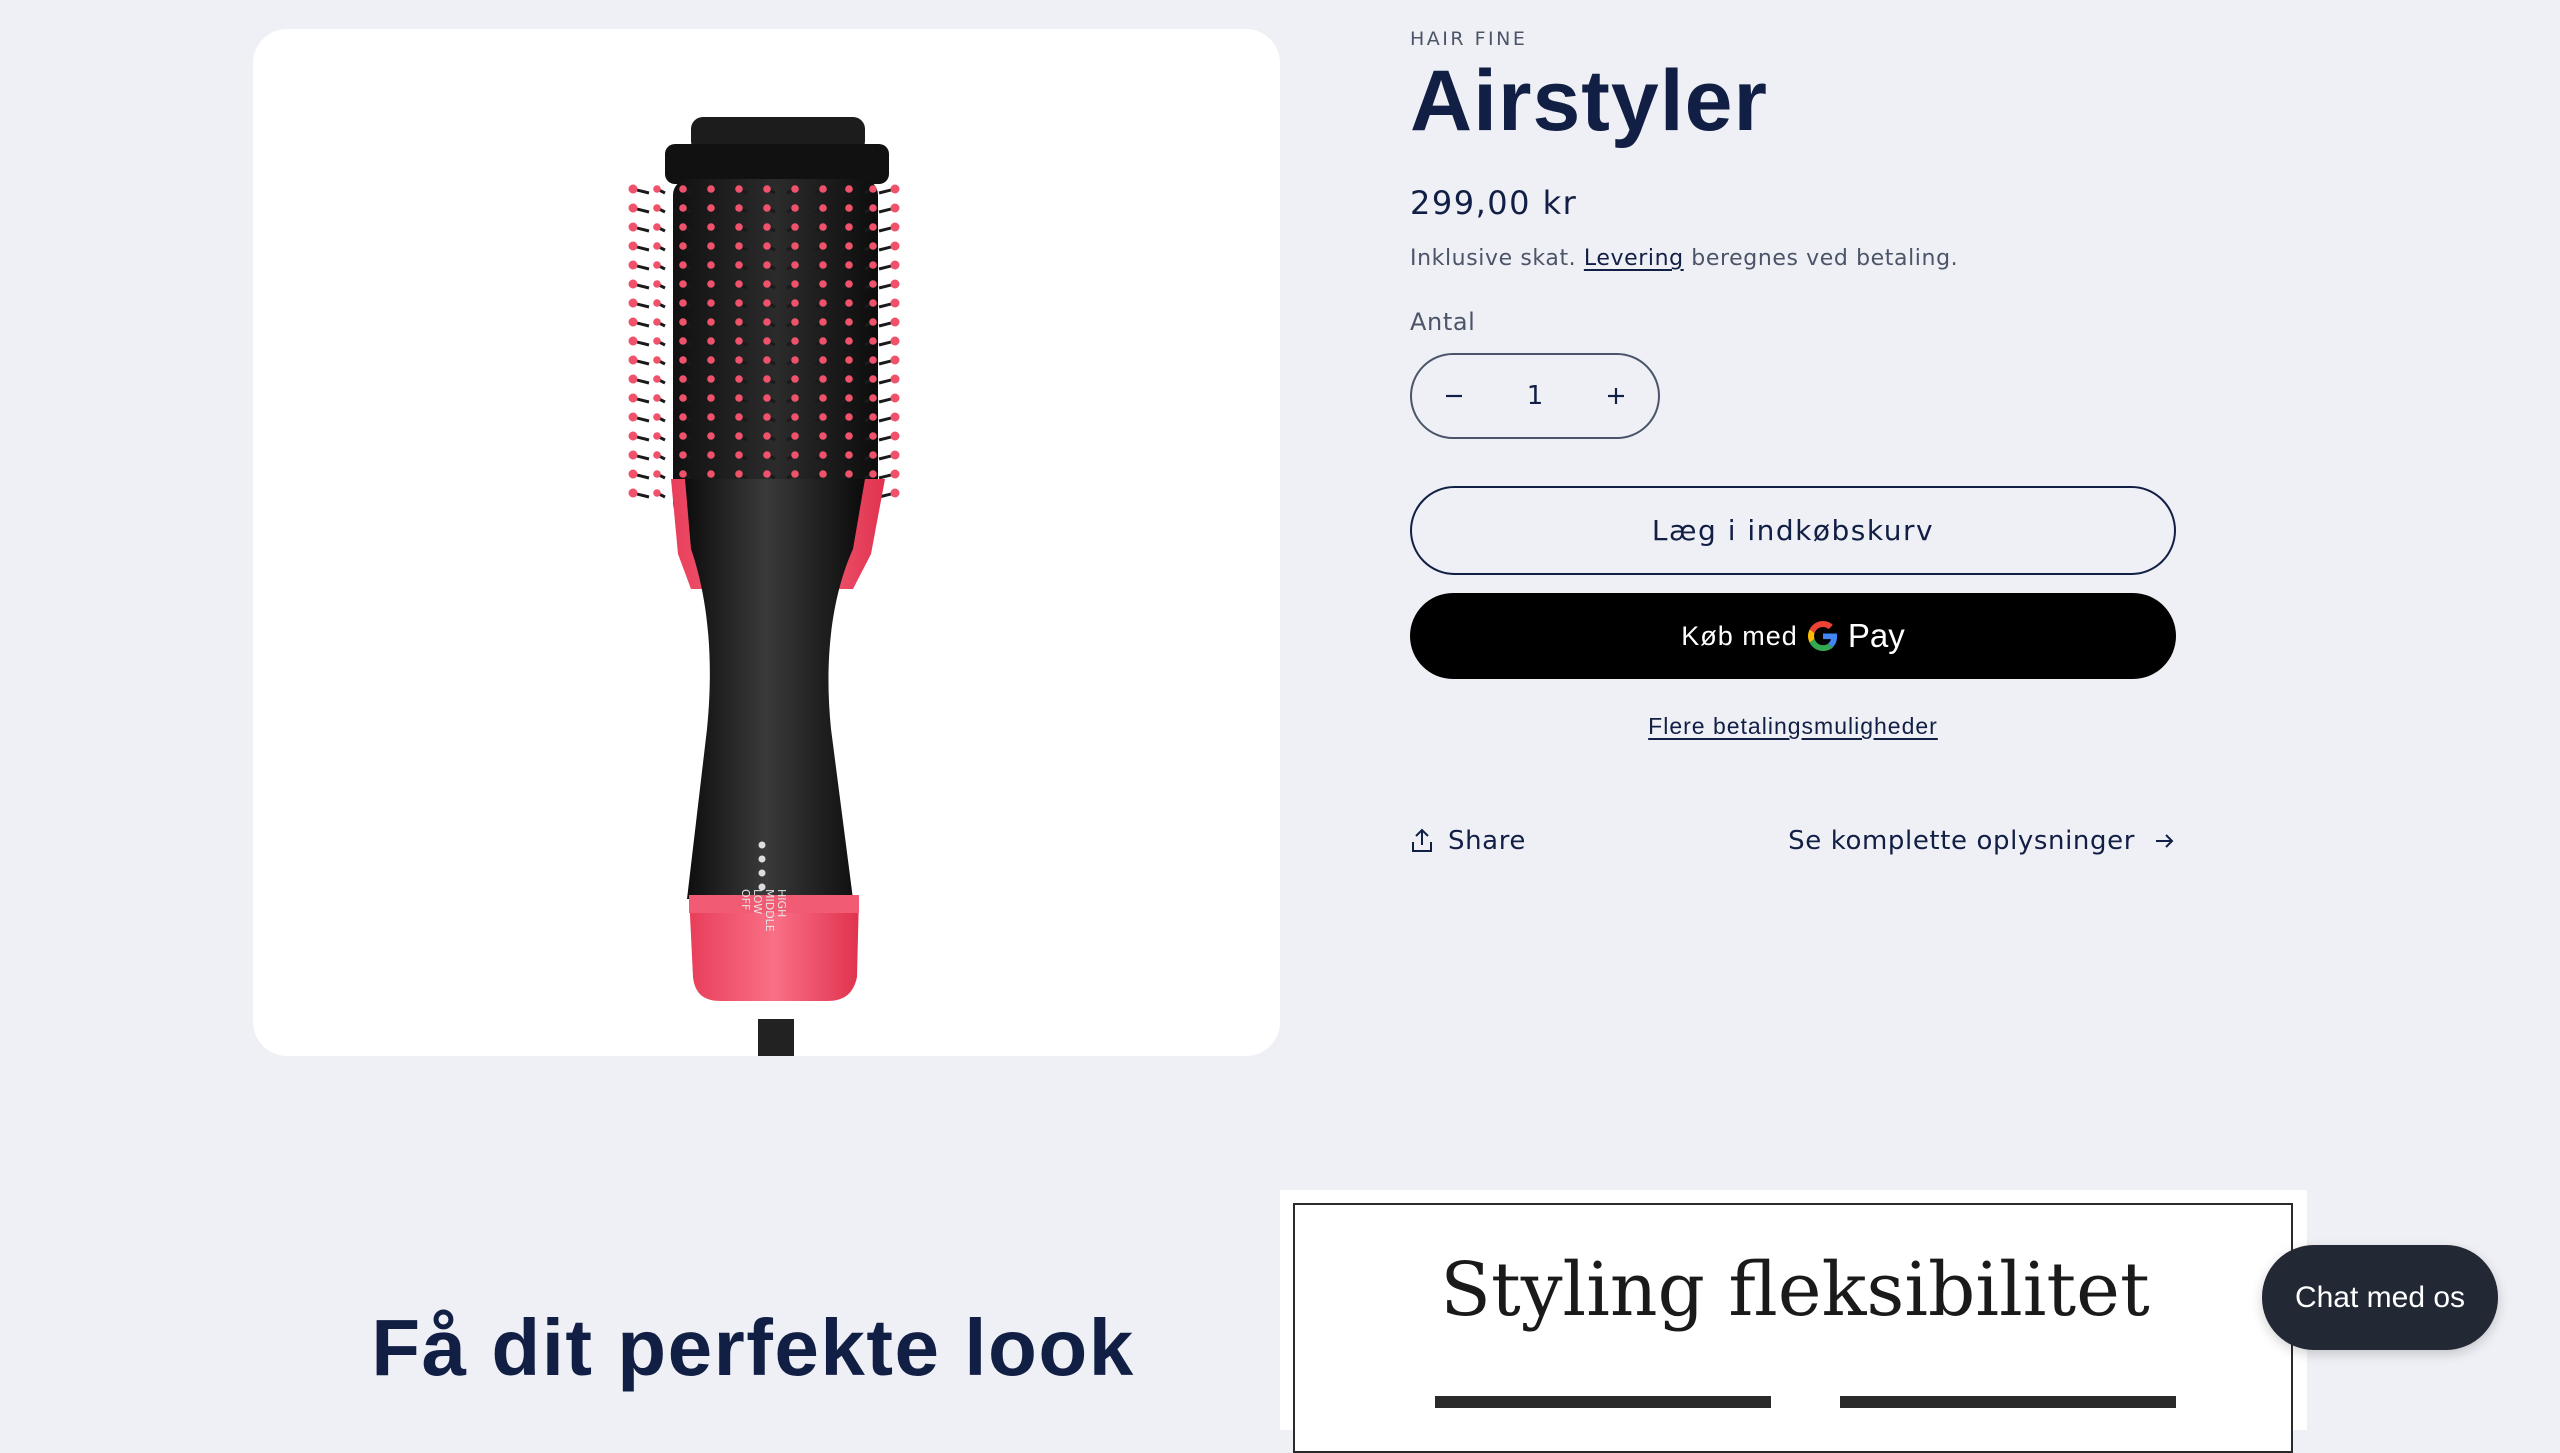 The height and width of the screenshot is (1453, 2560). I want to click on shipping-link: Levering, so click(1634, 258).